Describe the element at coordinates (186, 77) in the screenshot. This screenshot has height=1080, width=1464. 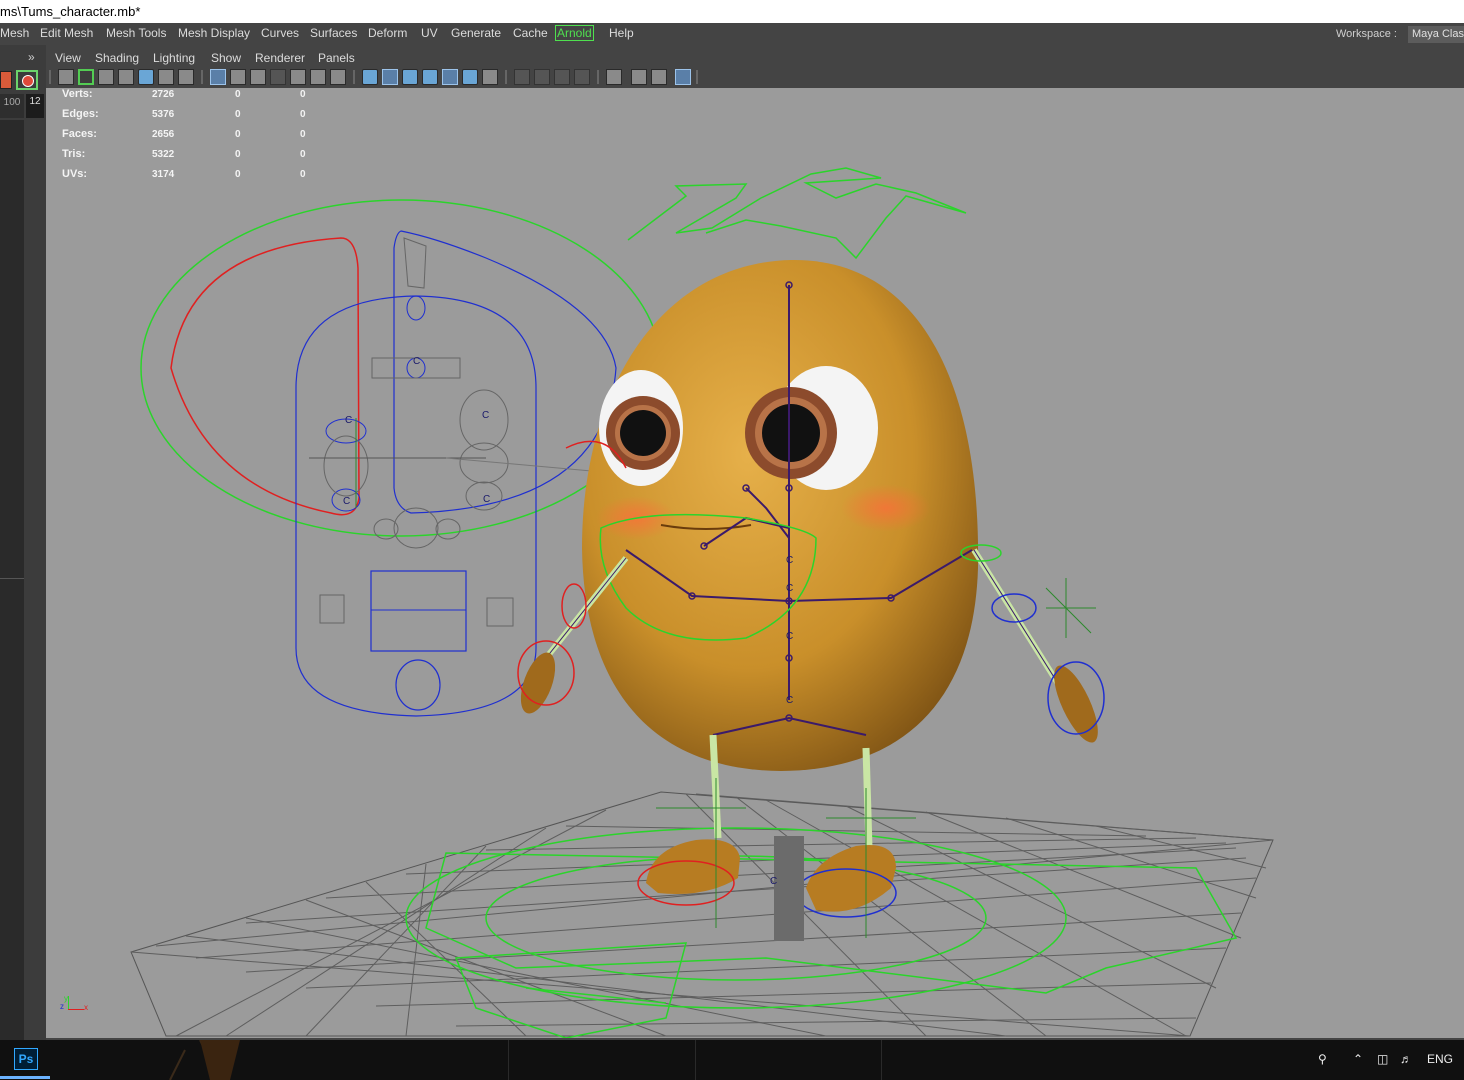
I see `film-gate-icon` at that location.